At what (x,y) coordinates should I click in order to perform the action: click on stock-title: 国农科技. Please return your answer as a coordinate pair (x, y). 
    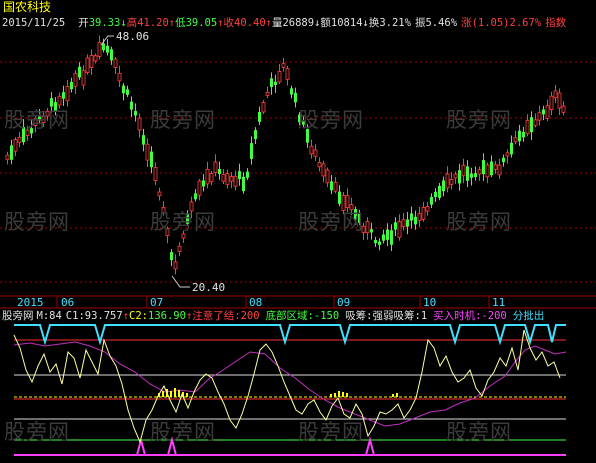
    Looking at the image, I should click on (27, 7).